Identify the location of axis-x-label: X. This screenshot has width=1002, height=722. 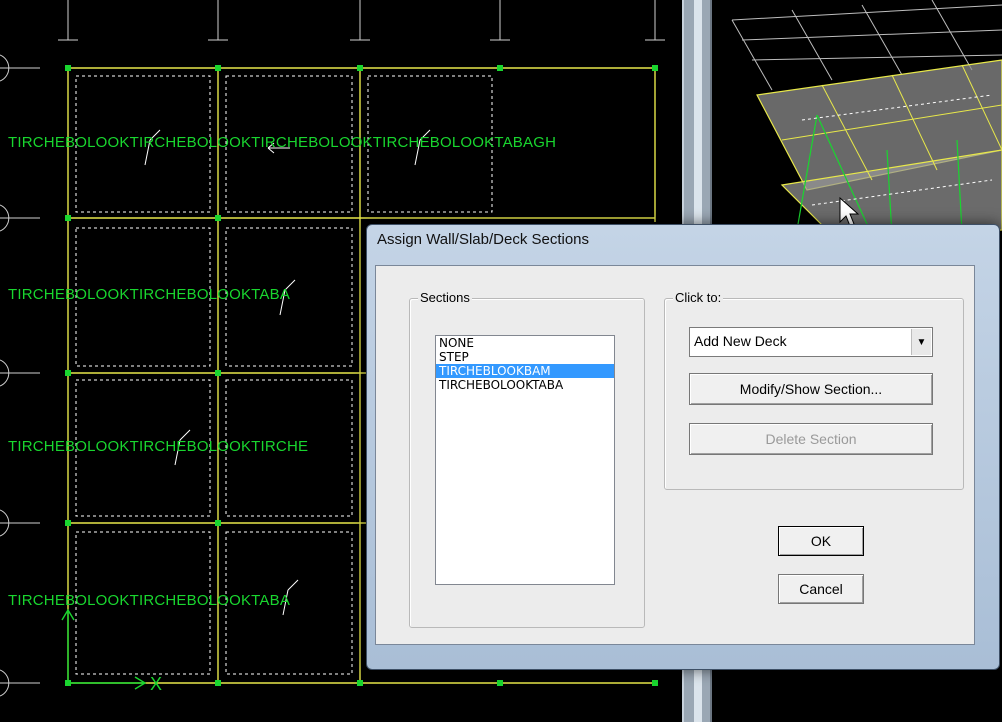
(156, 684).